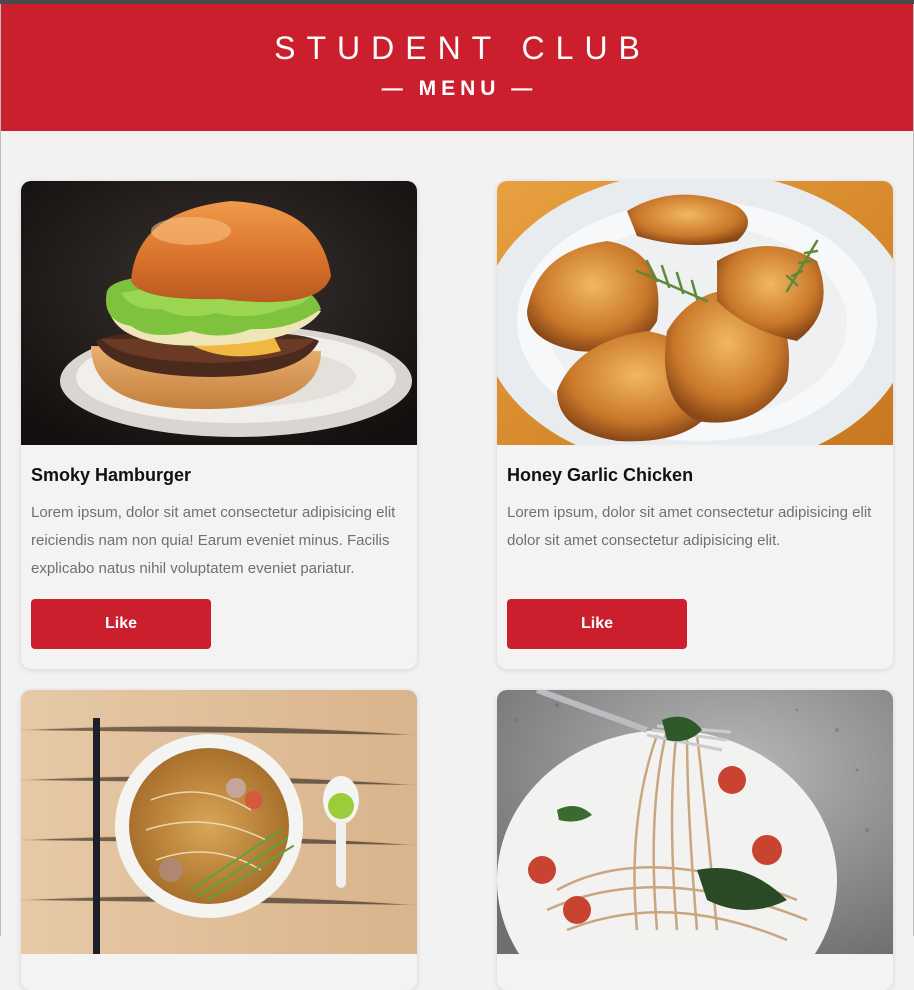 This screenshot has height=990, width=914. Describe the element at coordinates (457, 67) in the screenshot. I see `site-header: STUDENT CLUB — MENU —` at that location.